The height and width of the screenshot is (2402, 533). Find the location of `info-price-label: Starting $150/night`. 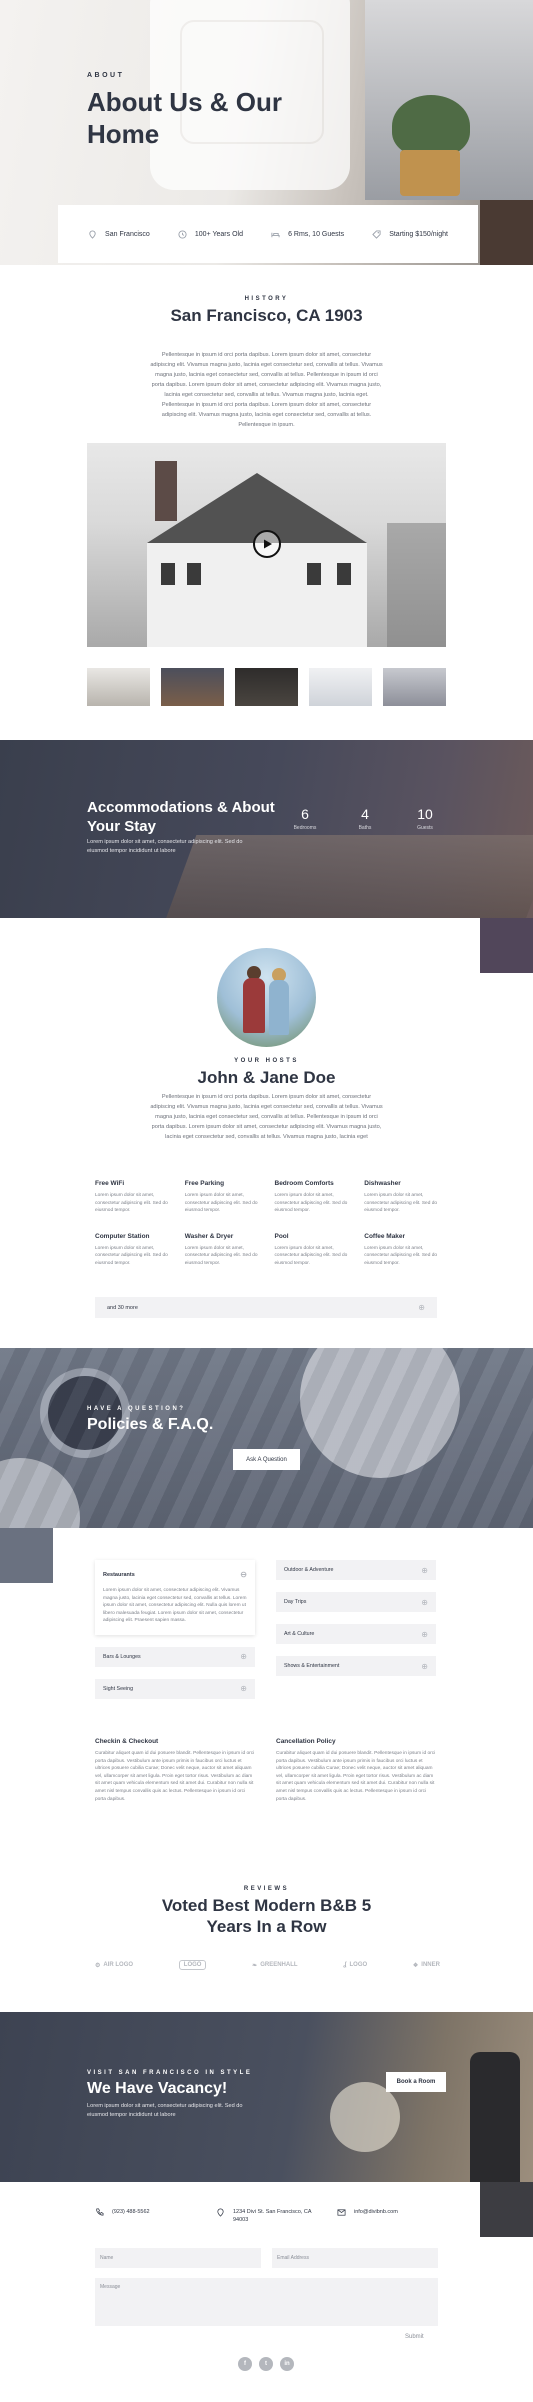

info-price-label: Starting $150/night is located at coordinates (418, 234).